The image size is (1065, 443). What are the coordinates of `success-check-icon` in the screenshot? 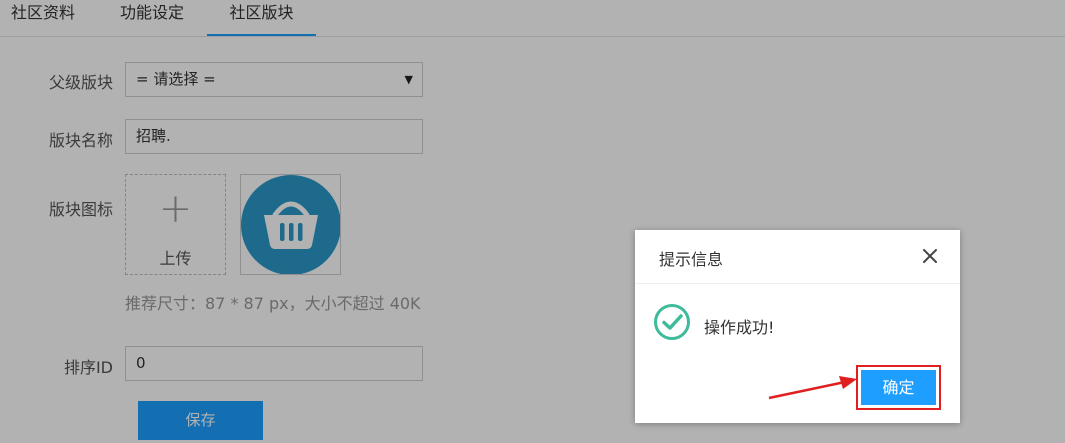 It's located at (672, 322).